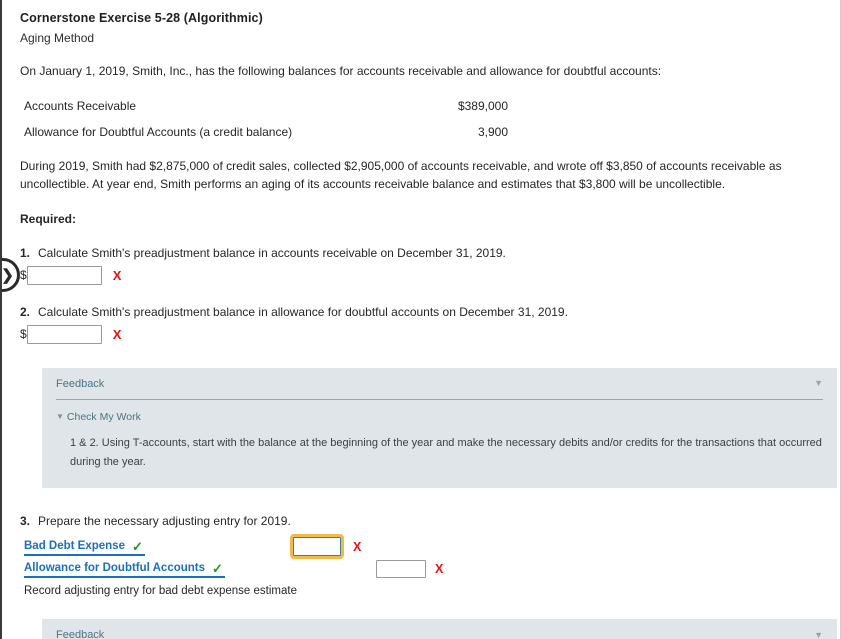 This screenshot has width=841, height=639. I want to click on requirement-2-incorrect-icon: X, so click(117, 334).